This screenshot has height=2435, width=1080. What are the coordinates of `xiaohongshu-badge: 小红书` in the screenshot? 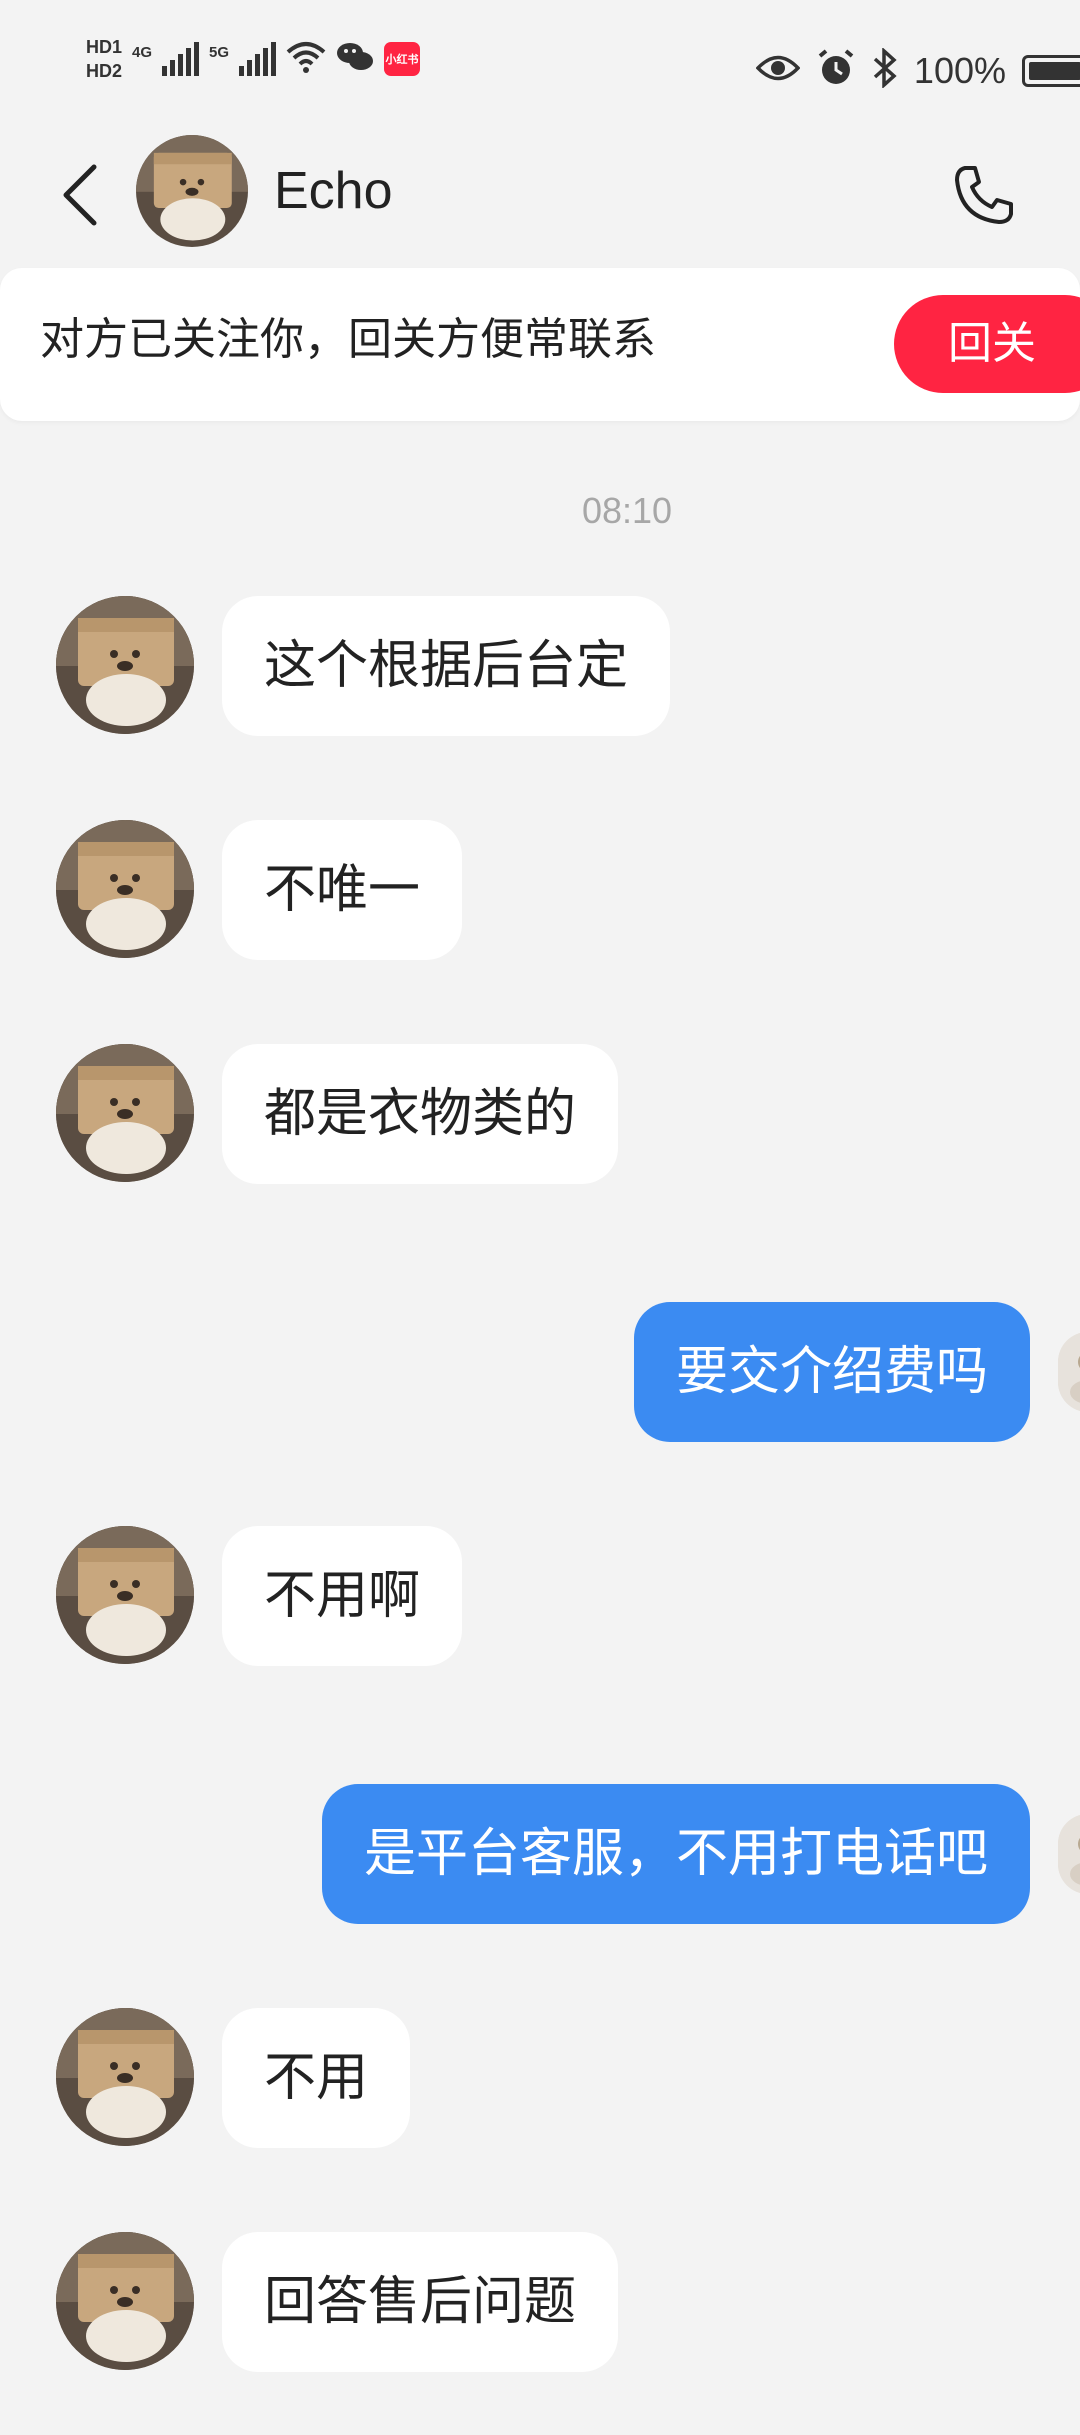 It's located at (402, 59).